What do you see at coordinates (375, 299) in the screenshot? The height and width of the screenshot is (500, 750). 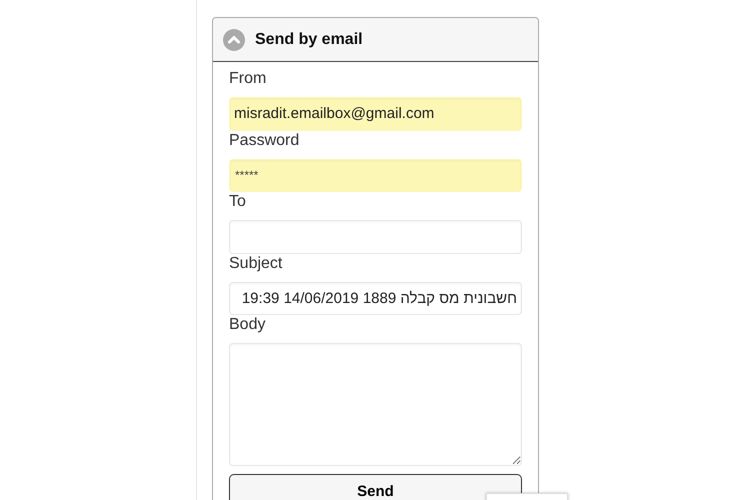 I see `input-field: חשבונית מס קבלה 1889 14/06/2019 19:39` at bounding box center [375, 299].